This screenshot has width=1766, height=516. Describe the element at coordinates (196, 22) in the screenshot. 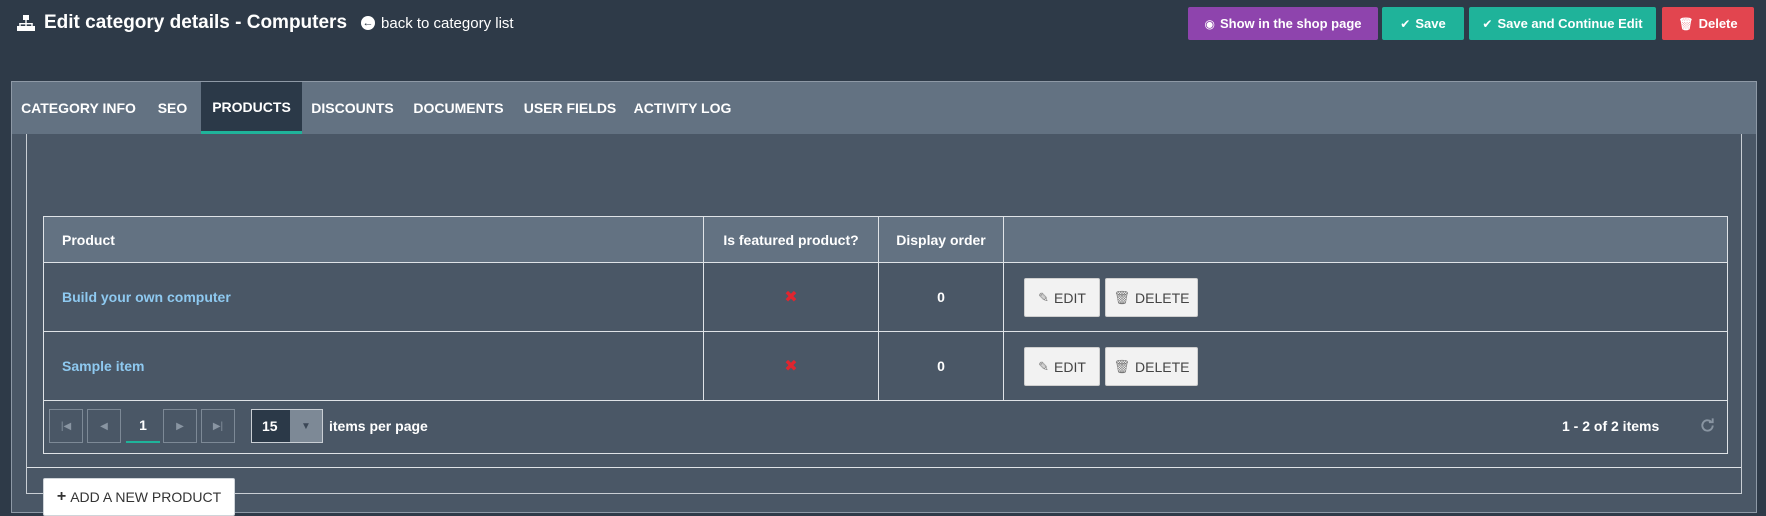

I see `page-title: Edit category details - Computers` at that location.